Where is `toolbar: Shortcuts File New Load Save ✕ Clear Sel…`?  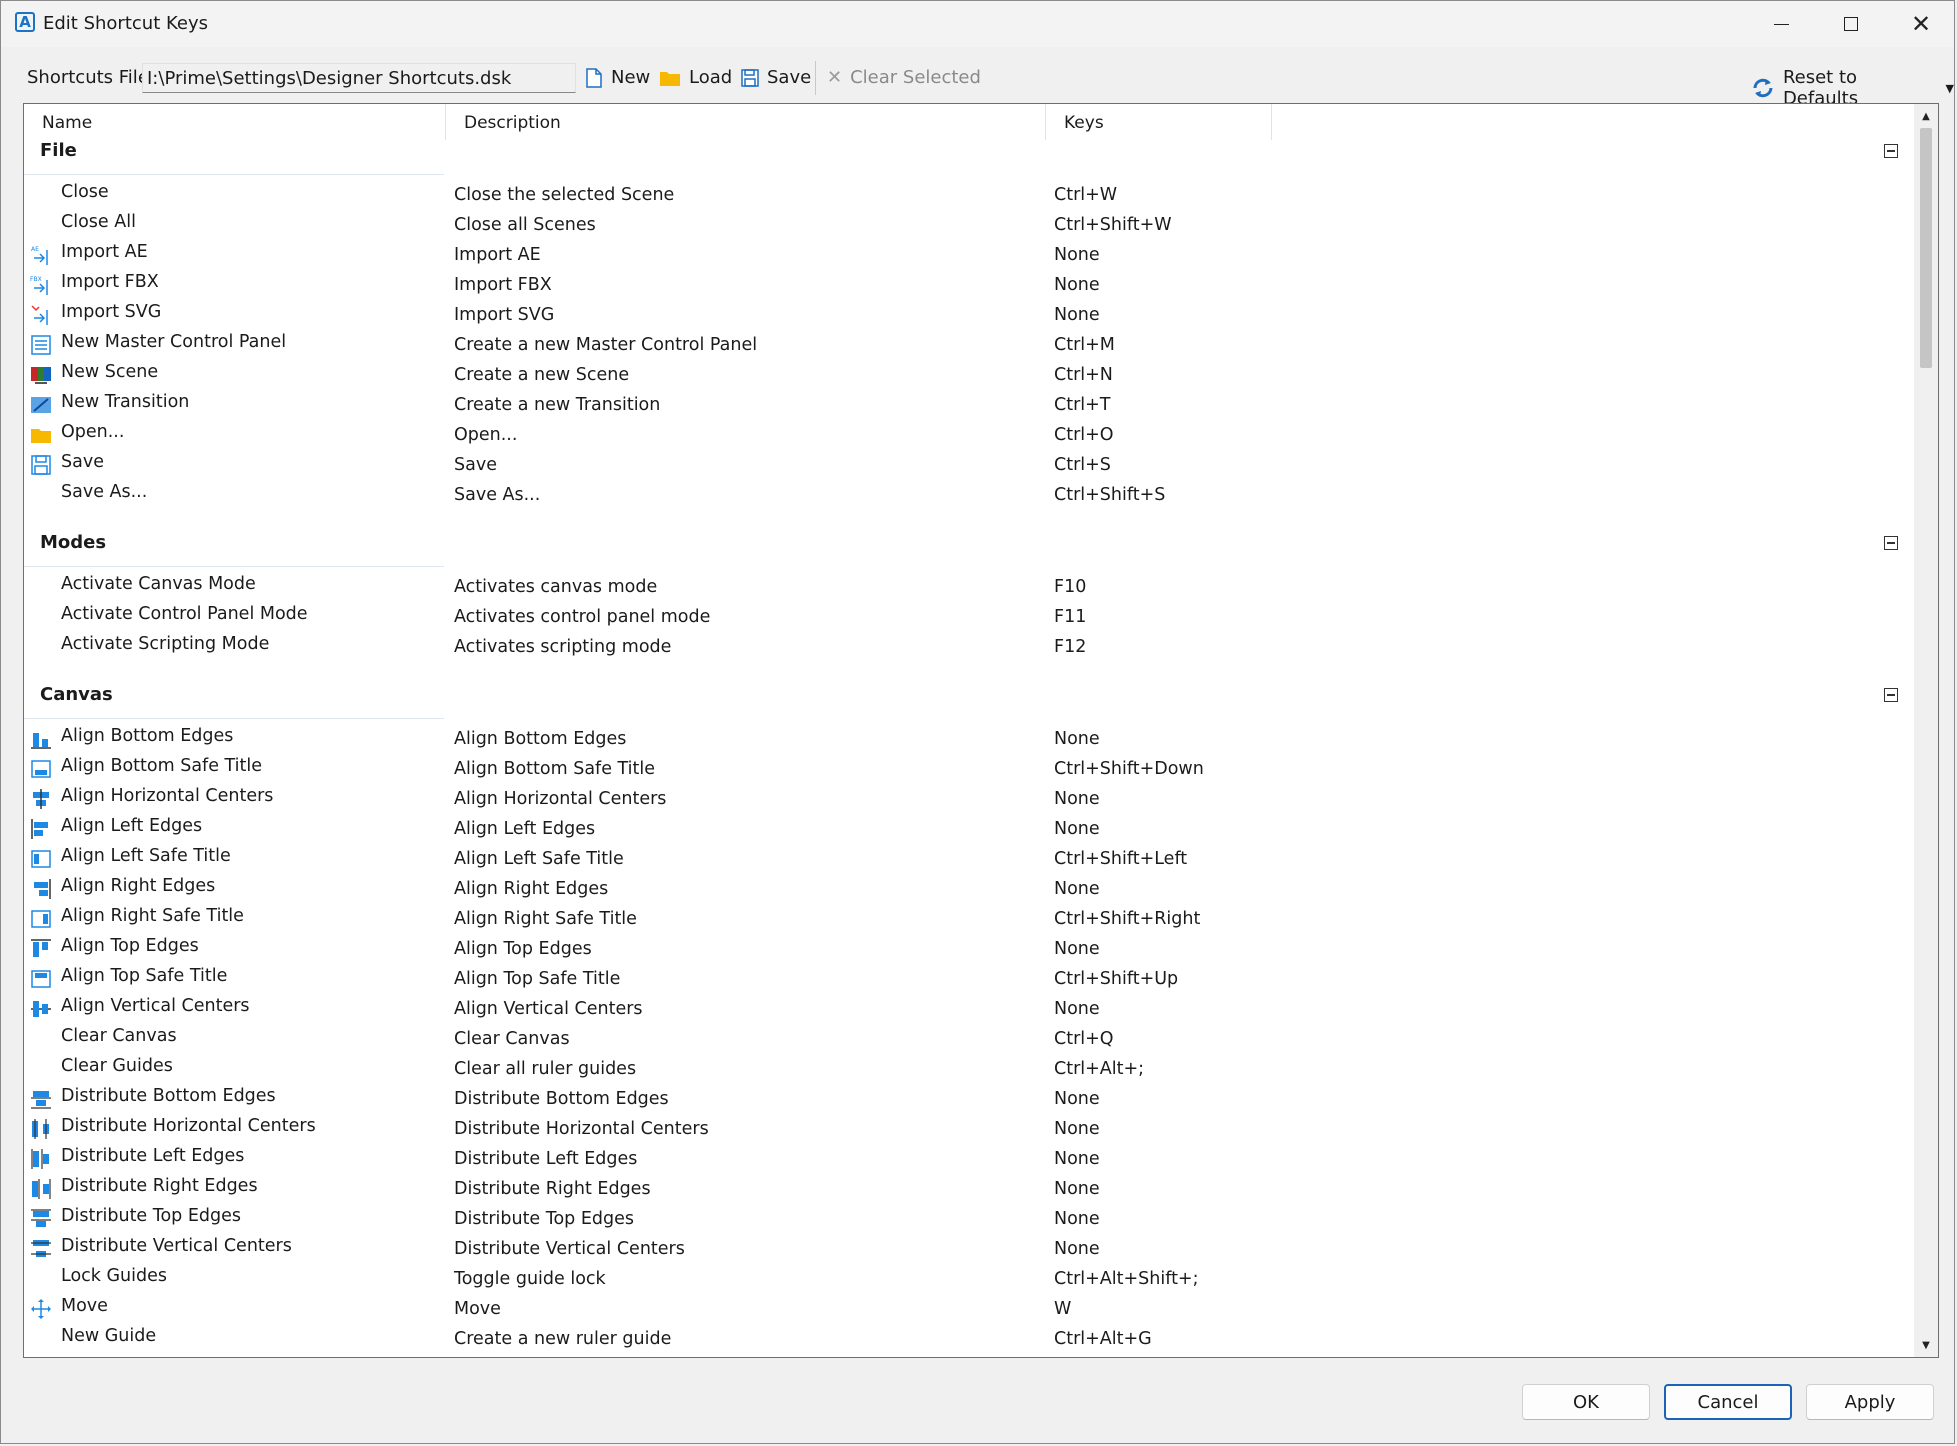 toolbar: Shortcuts File New Load Save ✕ Clear Sel… is located at coordinates (977, 84).